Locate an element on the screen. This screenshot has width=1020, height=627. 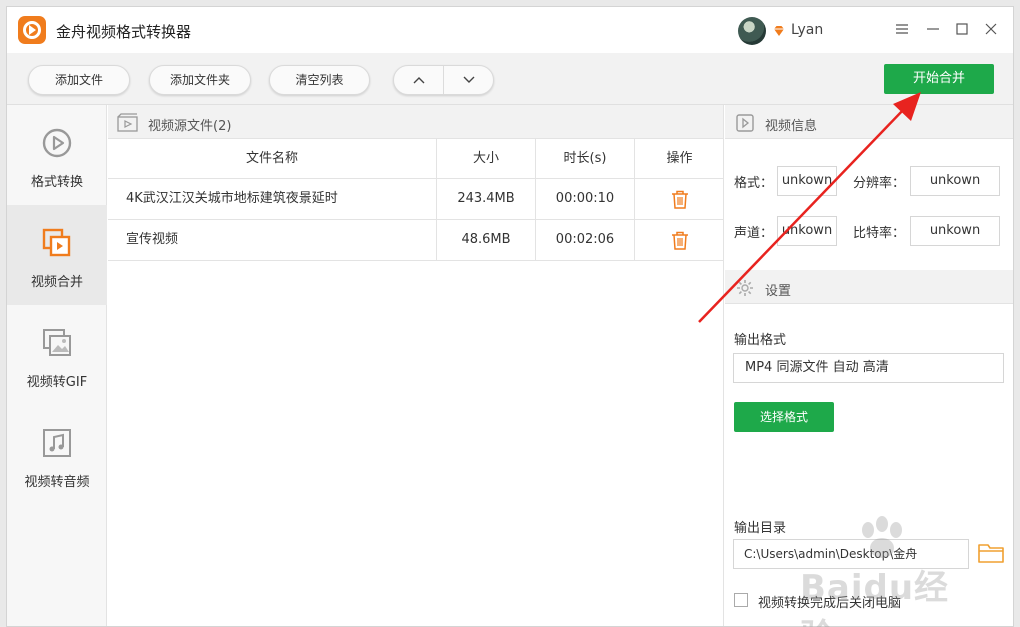
reorder-buttons is located at coordinates (443, 80).